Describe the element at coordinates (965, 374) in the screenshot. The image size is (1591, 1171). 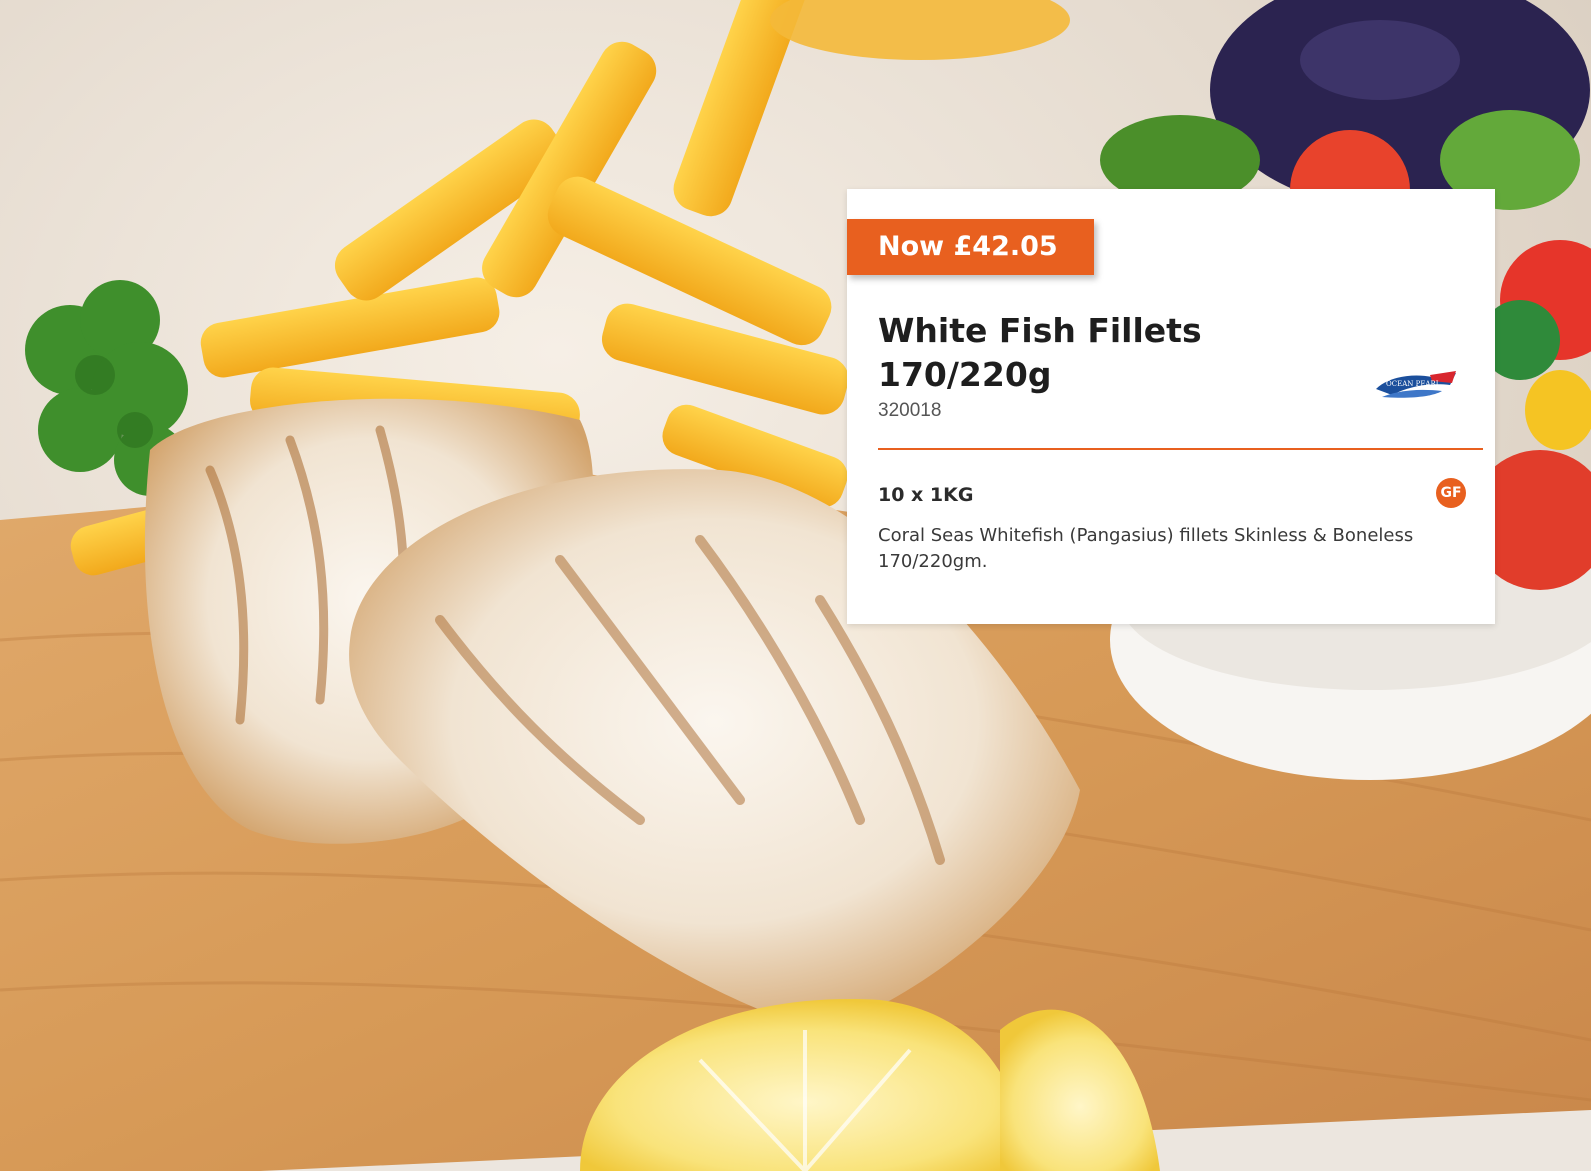
I see `product-title-line2: 170/220g` at that location.